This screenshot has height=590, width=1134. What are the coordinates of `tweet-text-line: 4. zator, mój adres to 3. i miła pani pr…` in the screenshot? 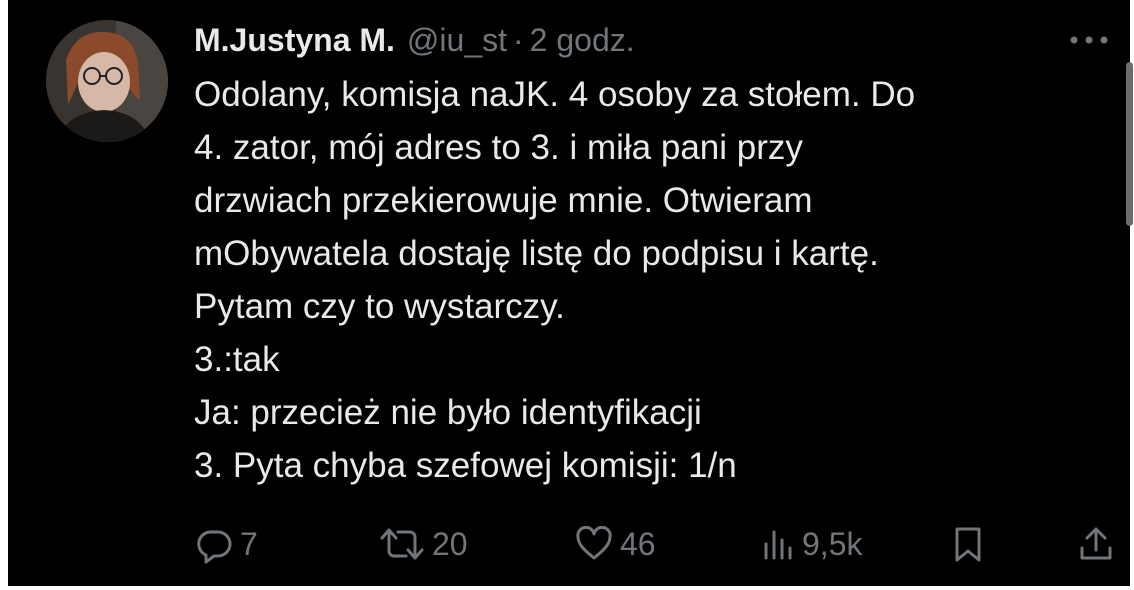 It's located at (498, 147).